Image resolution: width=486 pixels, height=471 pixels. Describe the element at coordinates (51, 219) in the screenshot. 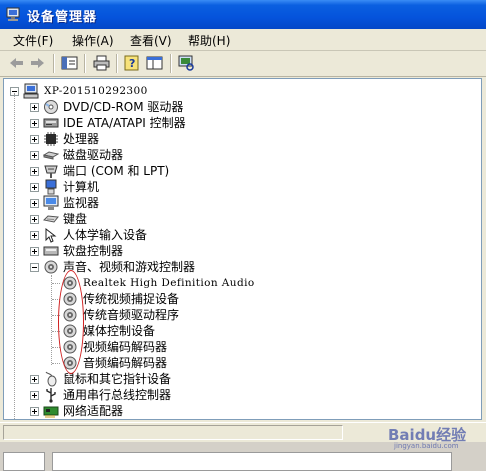

I see `keyboard-icon` at that location.